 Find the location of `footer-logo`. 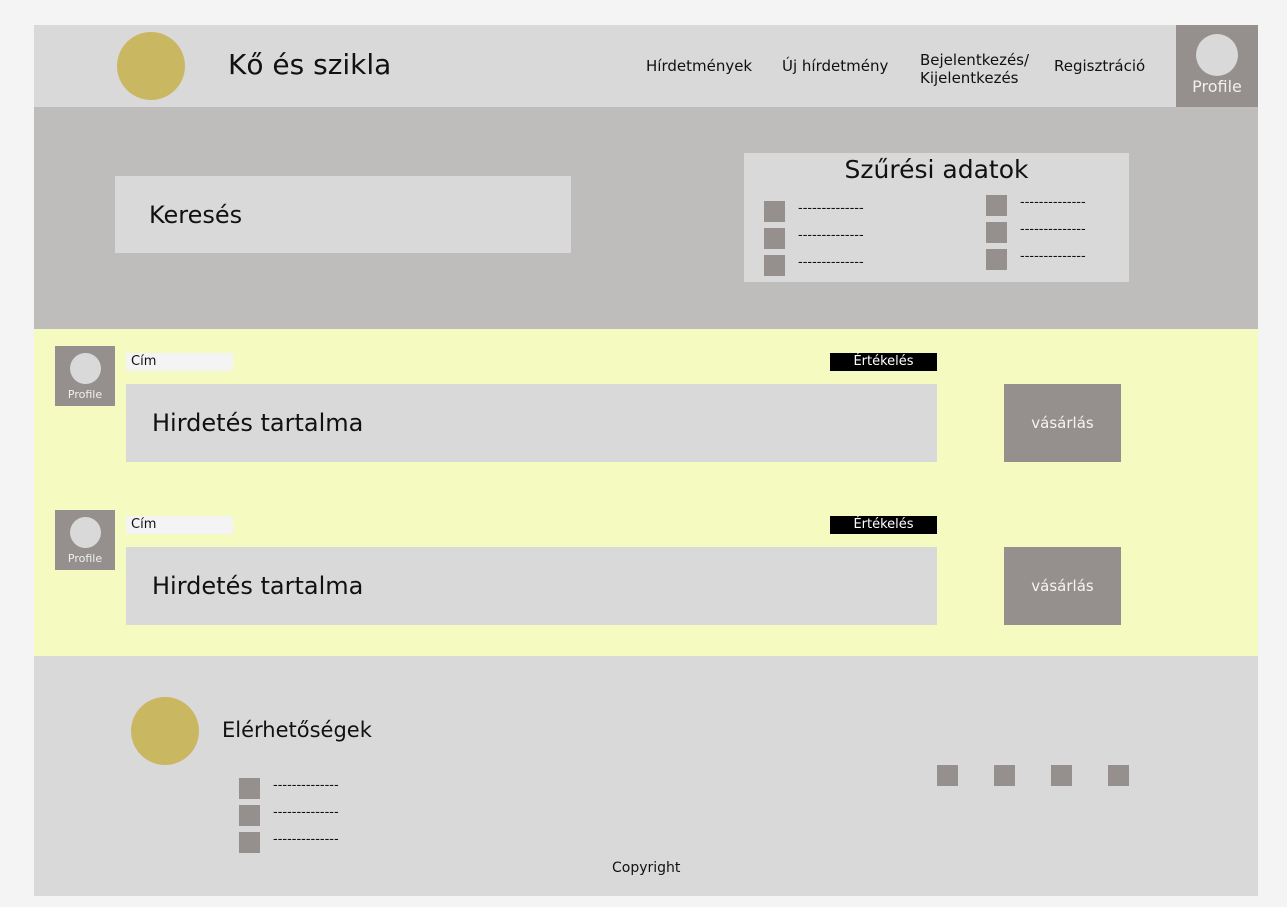

footer-logo is located at coordinates (165, 731).